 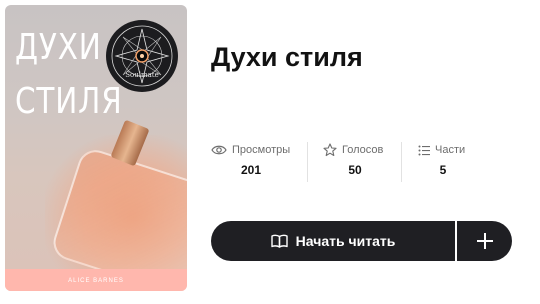 I want to click on cover-badge: Soulmate, so click(x=142, y=56).